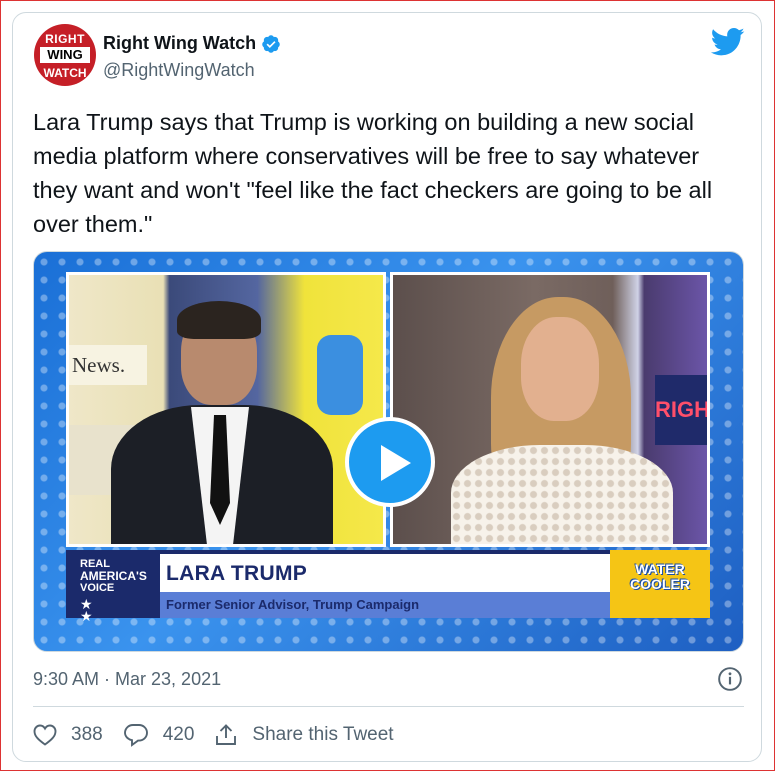 This screenshot has width=775, height=771. I want to click on avatar-line-3: WATCH, so click(65, 73).